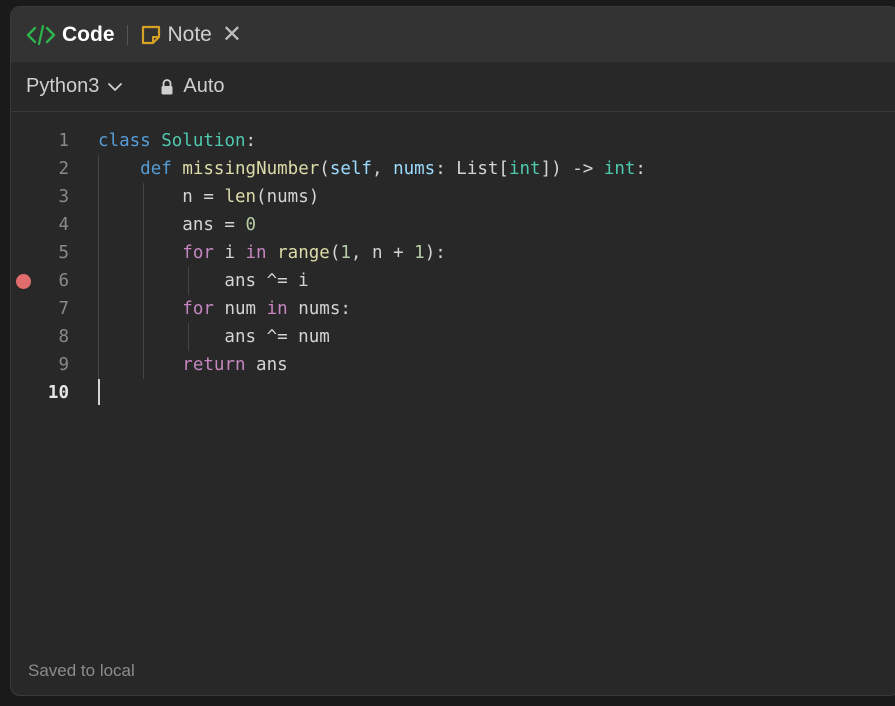 This screenshot has width=895, height=706. What do you see at coordinates (41, 34) in the screenshot?
I see `code-icon` at bounding box center [41, 34].